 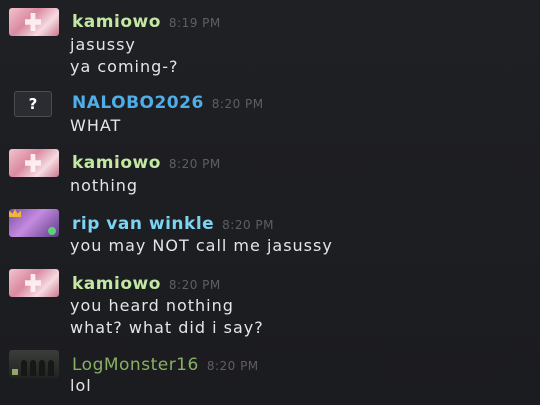 What do you see at coordinates (138, 103) in the screenshot?
I see `username: NALOBO2026` at bounding box center [138, 103].